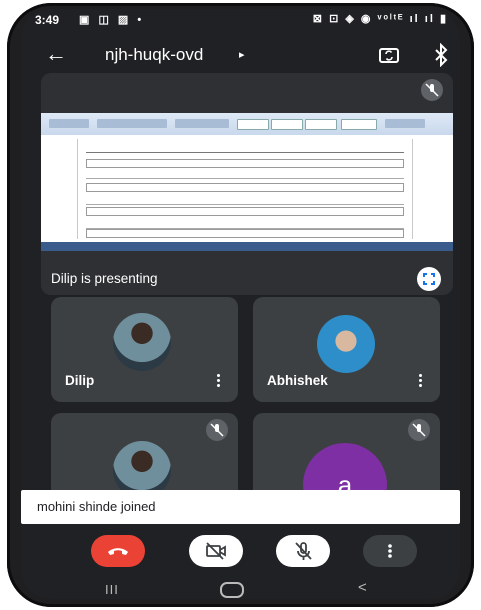 The height and width of the screenshot is (610, 481). What do you see at coordinates (104, 278) in the screenshot?
I see `presenting-label: Dilip is presenting` at bounding box center [104, 278].